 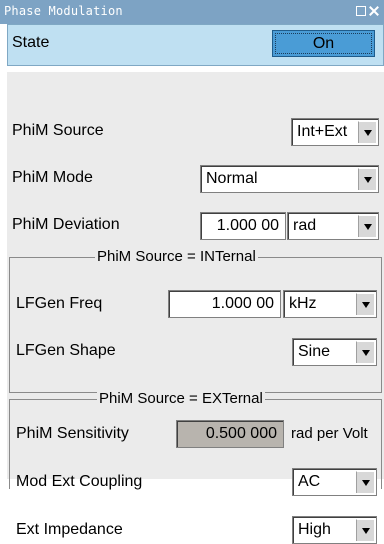 I want to click on phim-deviation-input: 1.000 00, so click(x=243, y=226).